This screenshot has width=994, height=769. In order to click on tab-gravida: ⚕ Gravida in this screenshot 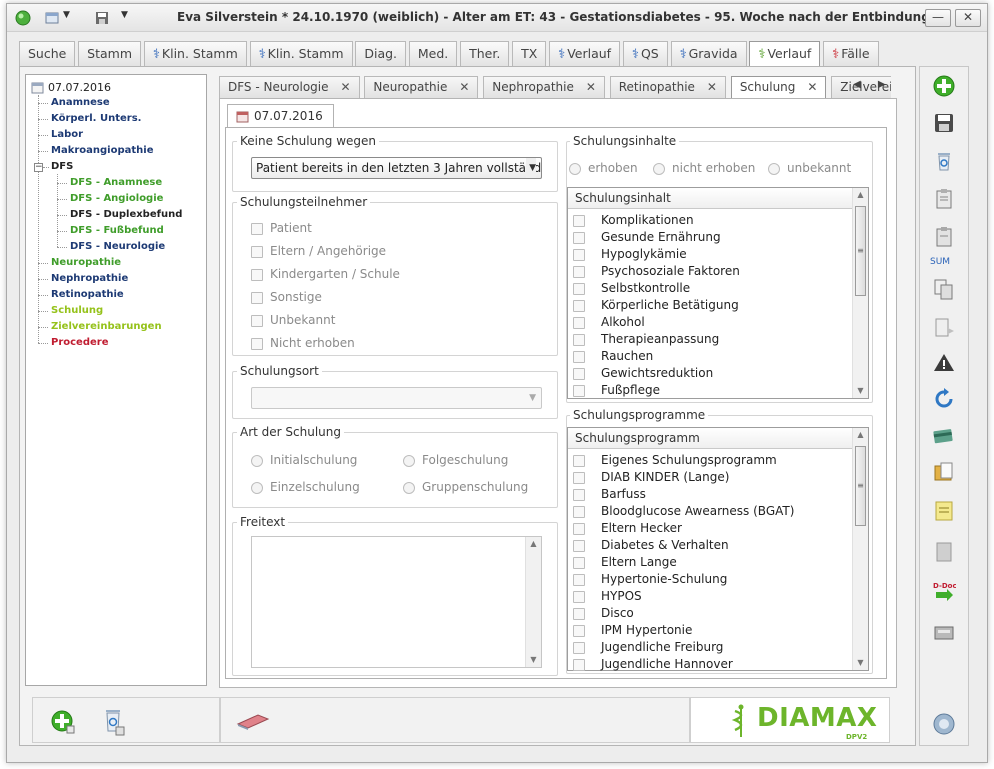, I will do `click(708, 53)`.